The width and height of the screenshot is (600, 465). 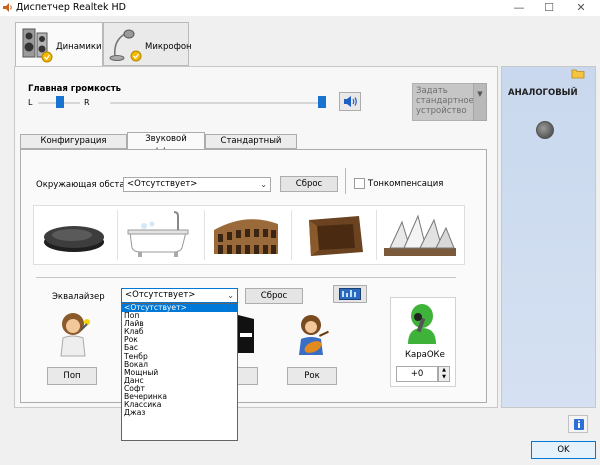 What do you see at coordinates (444, 374) in the screenshot?
I see `karaoke-stepper: ▲ ▼` at bounding box center [444, 374].